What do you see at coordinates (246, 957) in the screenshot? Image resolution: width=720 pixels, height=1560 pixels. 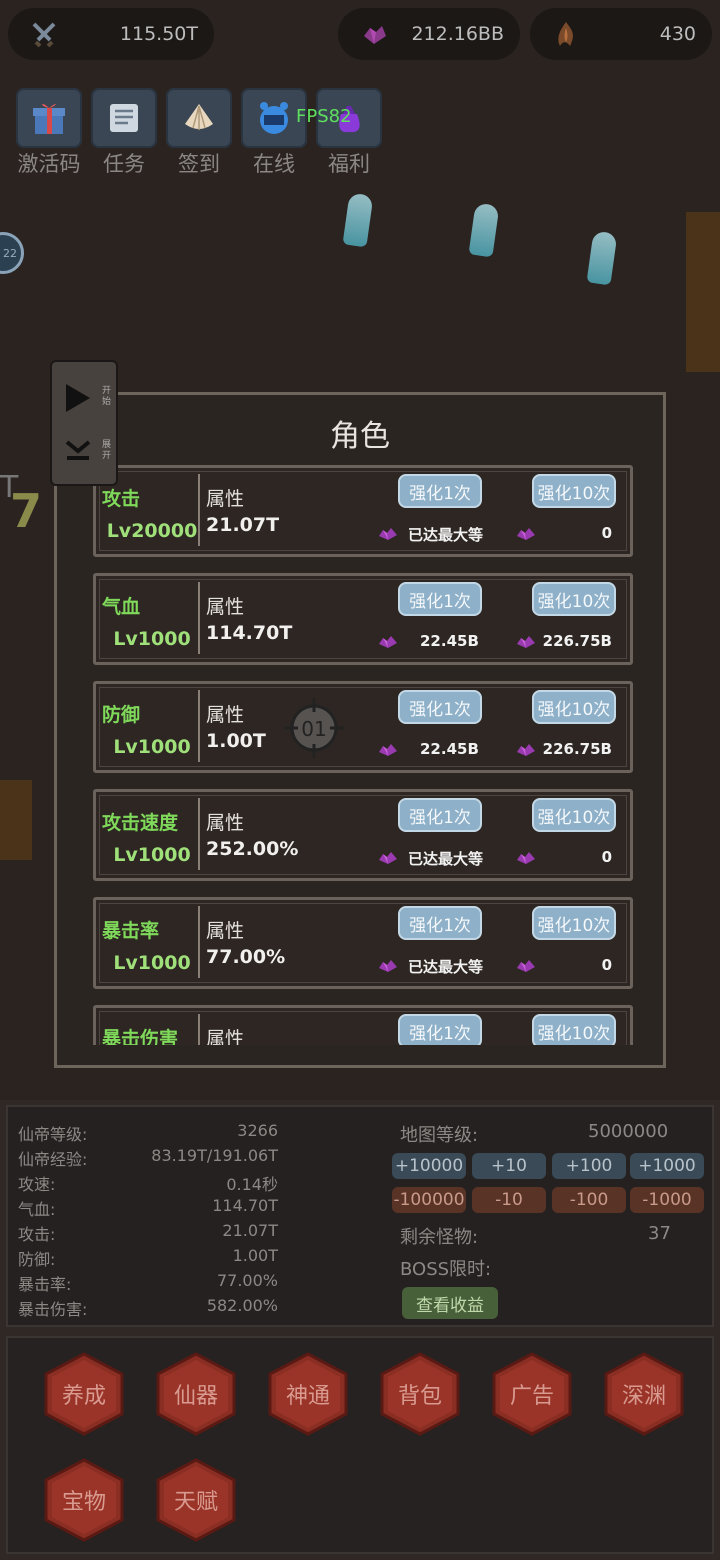 I see `attribute-value: 77.00%` at bounding box center [246, 957].